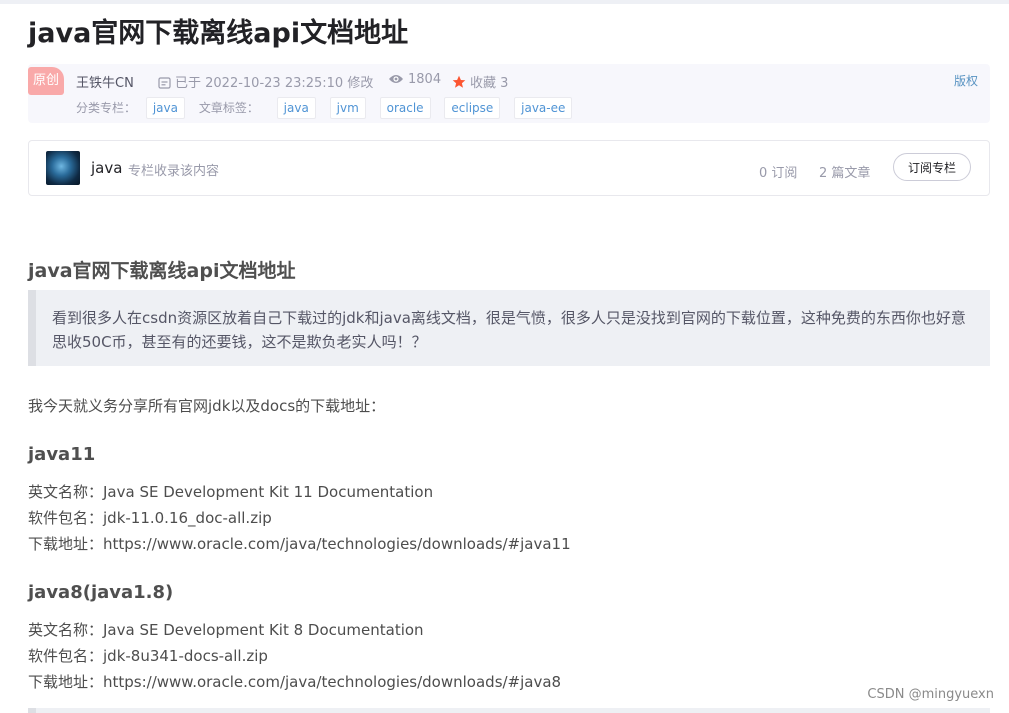 The height and width of the screenshot is (713, 1009). What do you see at coordinates (932, 167) in the screenshot?
I see `subscribe-column-button: 订阅专栏` at bounding box center [932, 167].